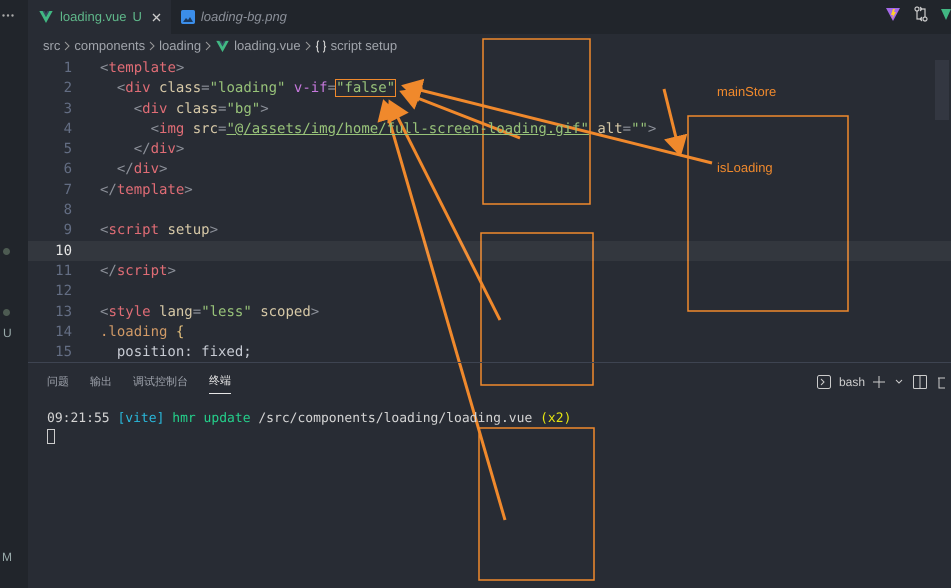 The image size is (951, 588). What do you see at coordinates (267, 46) in the screenshot?
I see `breadcrumb-item: loading.vue` at bounding box center [267, 46].